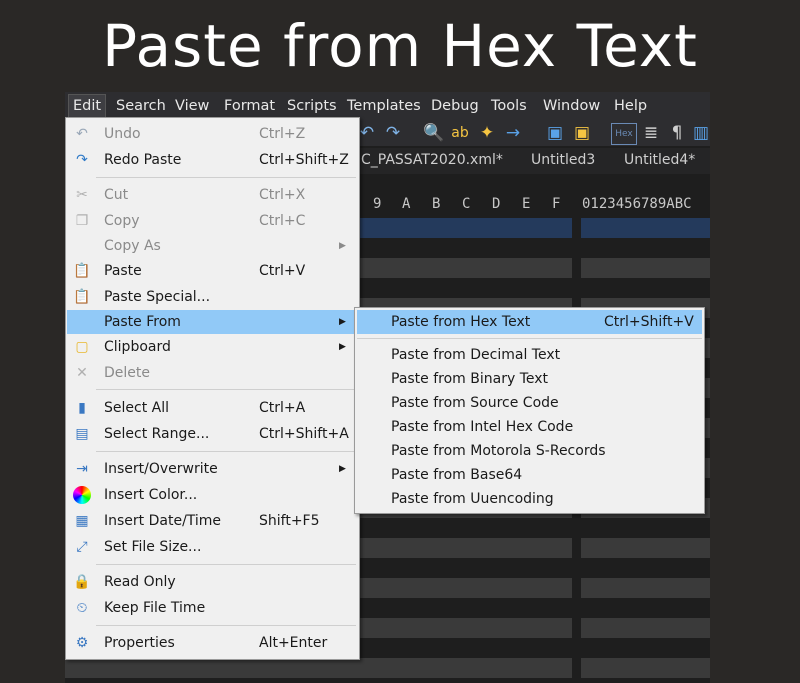  What do you see at coordinates (82, 469) in the screenshot?
I see `insert-overwrite-icon: ⇥` at bounding box center [82, 469].